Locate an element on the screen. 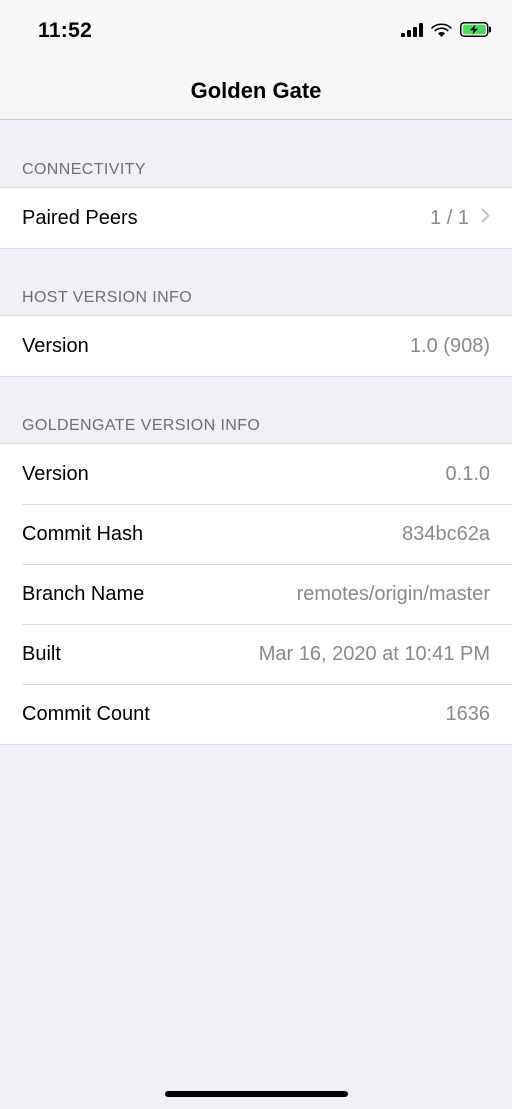  wifi-icon is located at coordinates (441, 32).